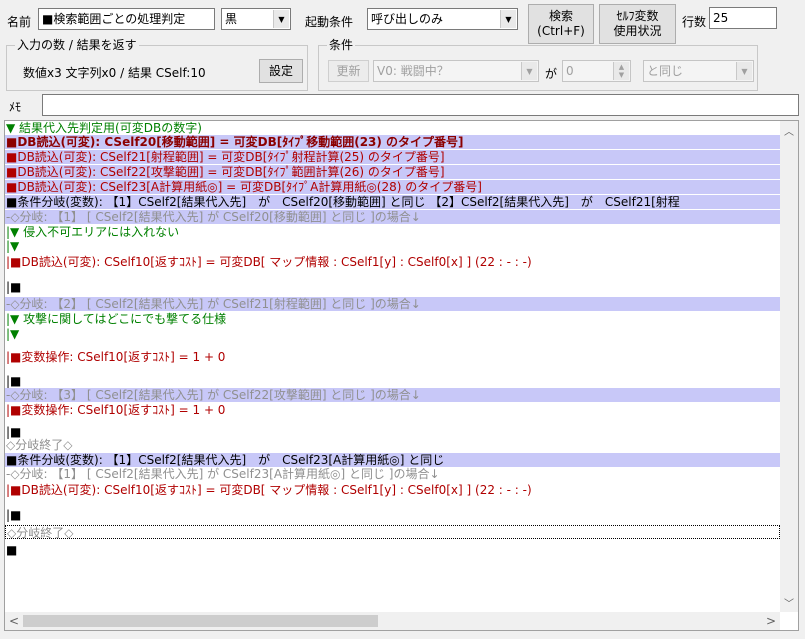 The height and width of the screenshot is (639, 805). I want to click on condition-variable-value: V0: 戦闘中？, so click(413, 71).